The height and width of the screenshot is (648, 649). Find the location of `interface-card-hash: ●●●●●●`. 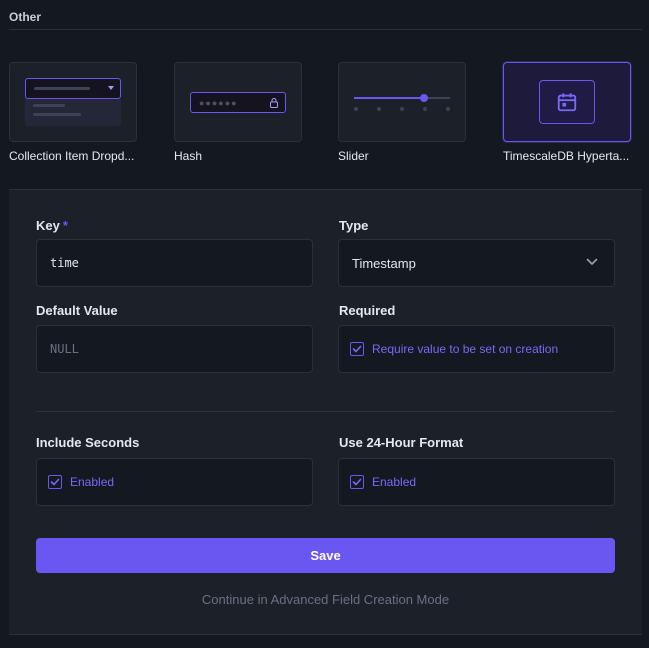

interface-card-hash: ●●●●●● is located at coordinates (238, 102).